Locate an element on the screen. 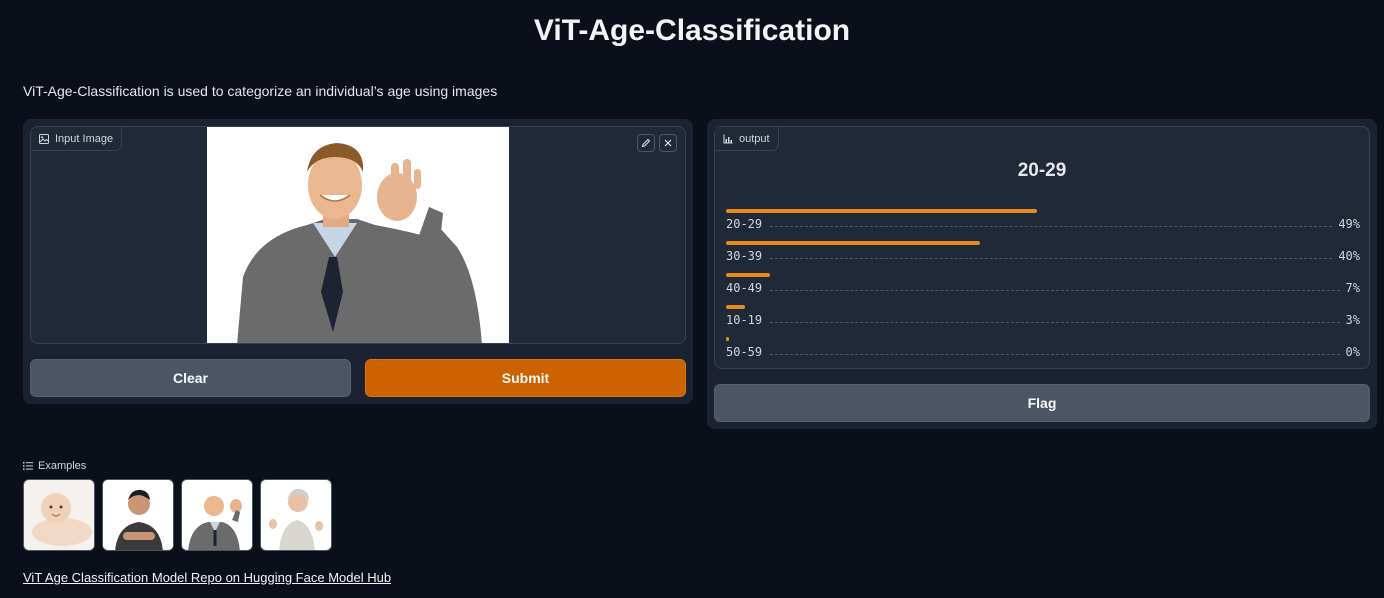  clear-button: Clear is located at coordinates (190, 378).